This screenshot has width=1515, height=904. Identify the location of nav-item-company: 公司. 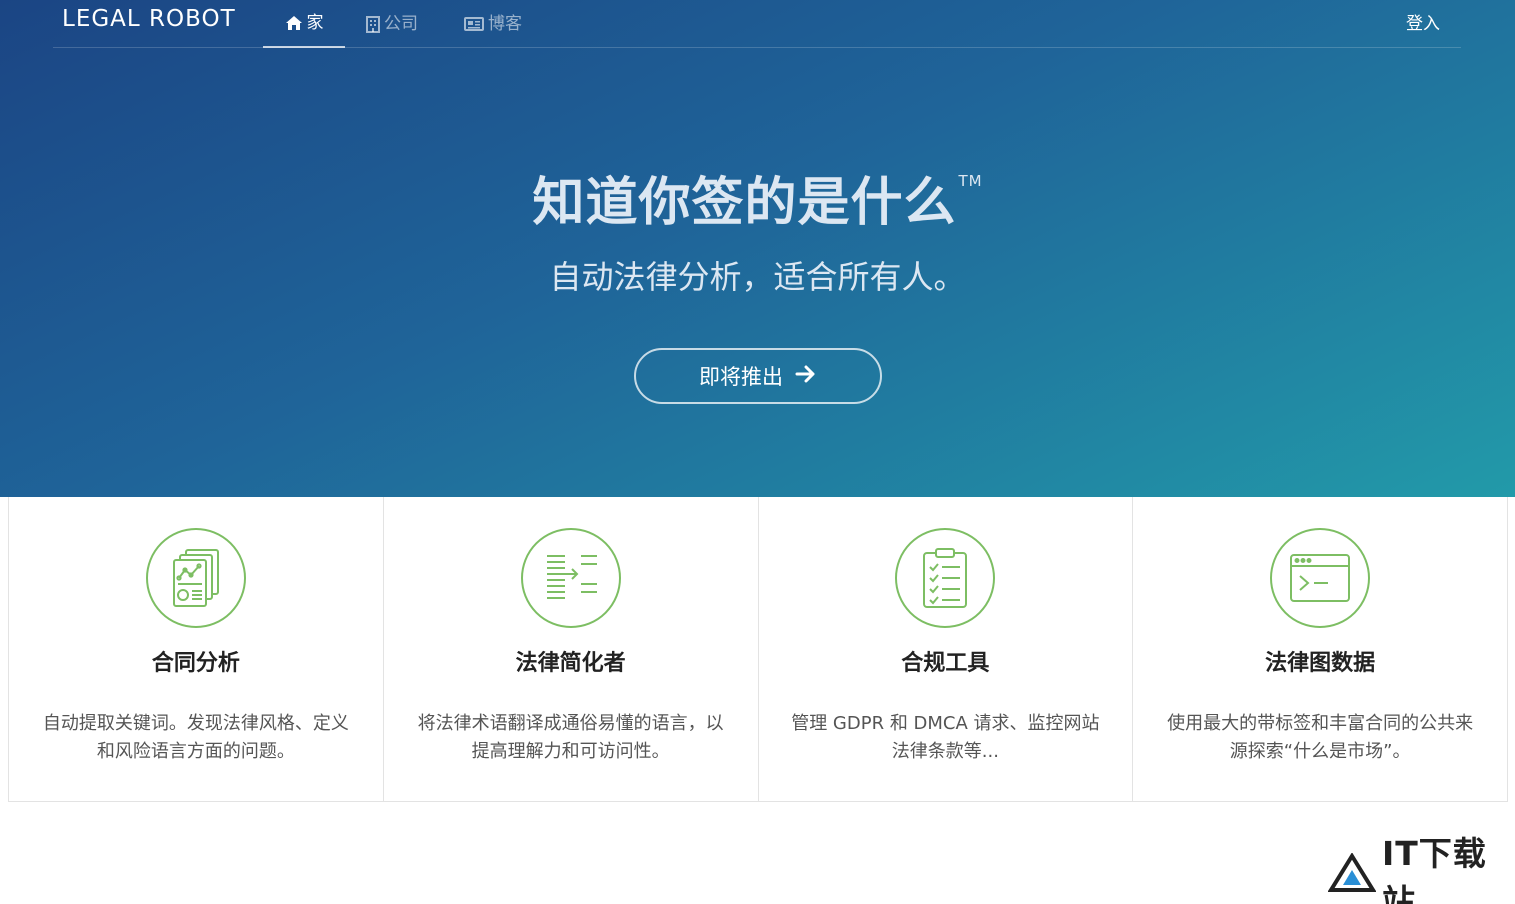
(392, 24).